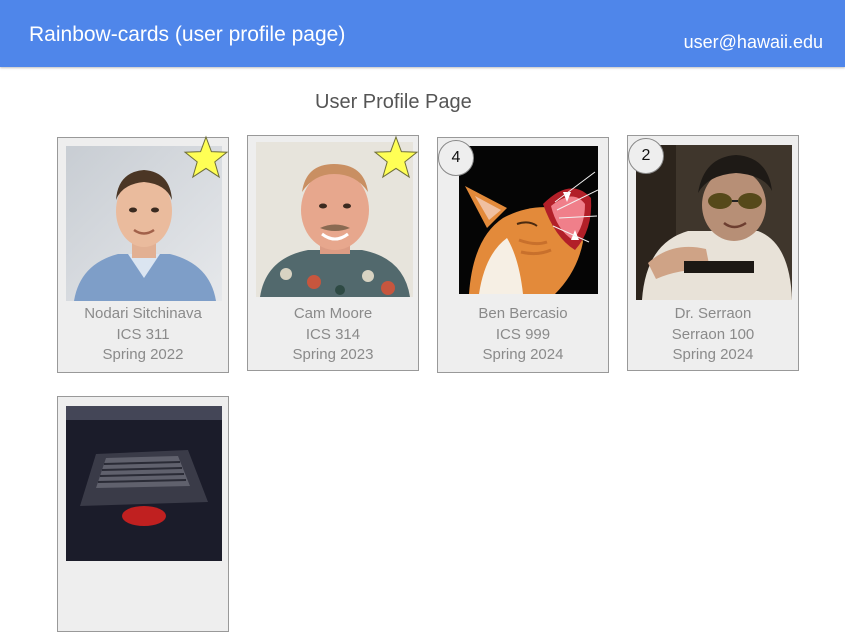 Image resolution: width=845 pixels, height=632 pixels. I want to click on app-title: Rainbow-cards (user profile page), so click(187, 35).